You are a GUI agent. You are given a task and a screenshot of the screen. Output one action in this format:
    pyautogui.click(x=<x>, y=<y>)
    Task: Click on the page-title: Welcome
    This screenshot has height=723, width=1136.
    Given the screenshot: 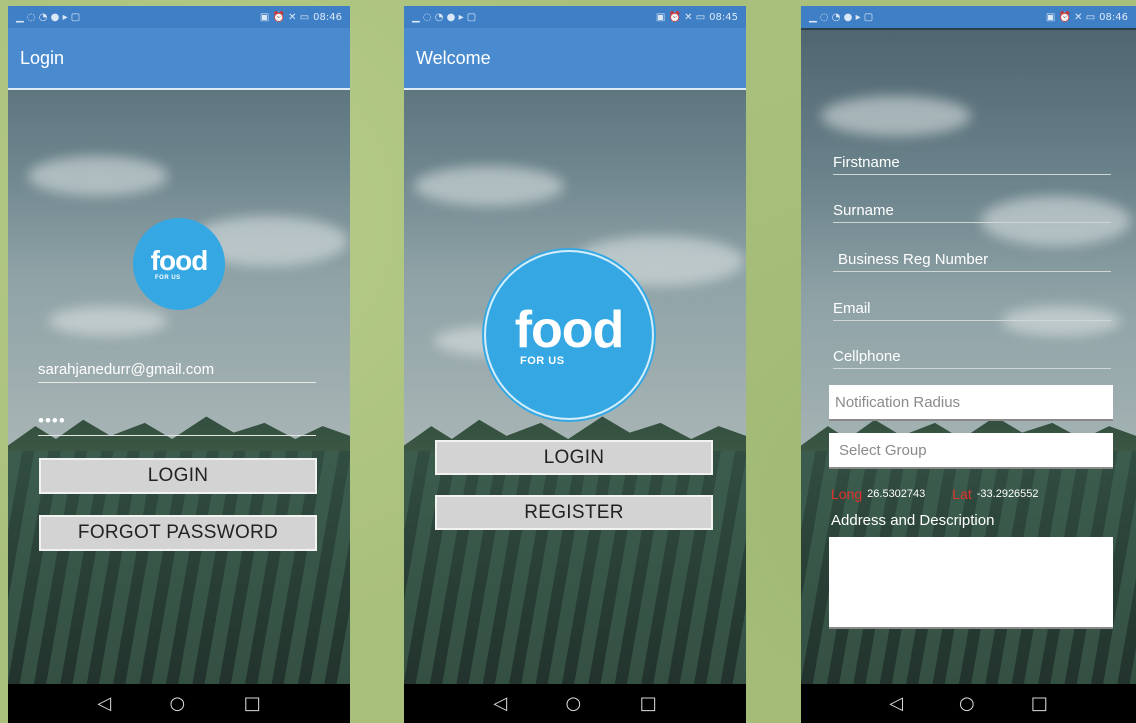 What is the action you would take?
    pyautogui.click(x=453, y=57)
    